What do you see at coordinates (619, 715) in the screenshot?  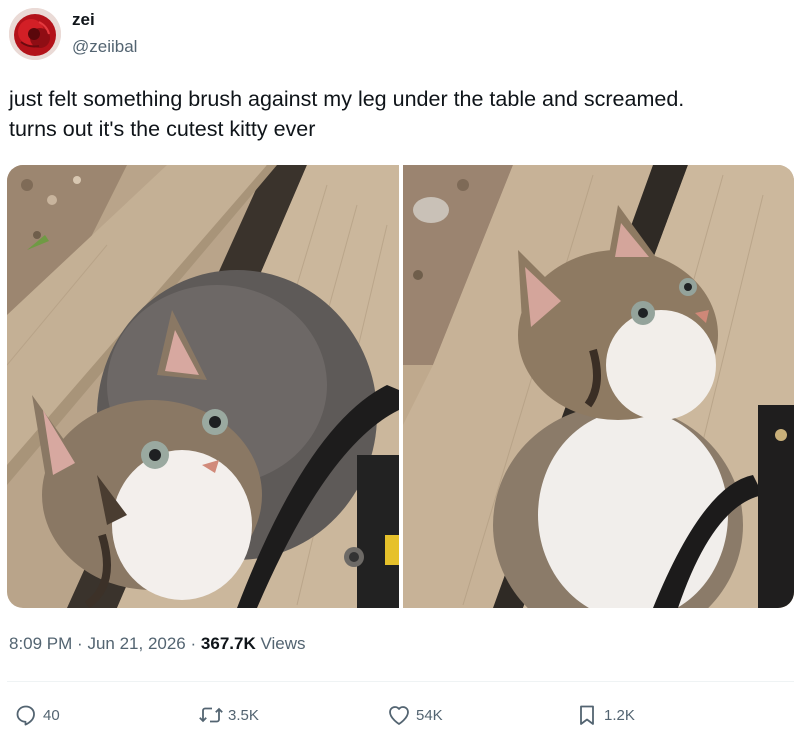 I see `bookmark-count: 1.2K` at bounding box center [619, 715].